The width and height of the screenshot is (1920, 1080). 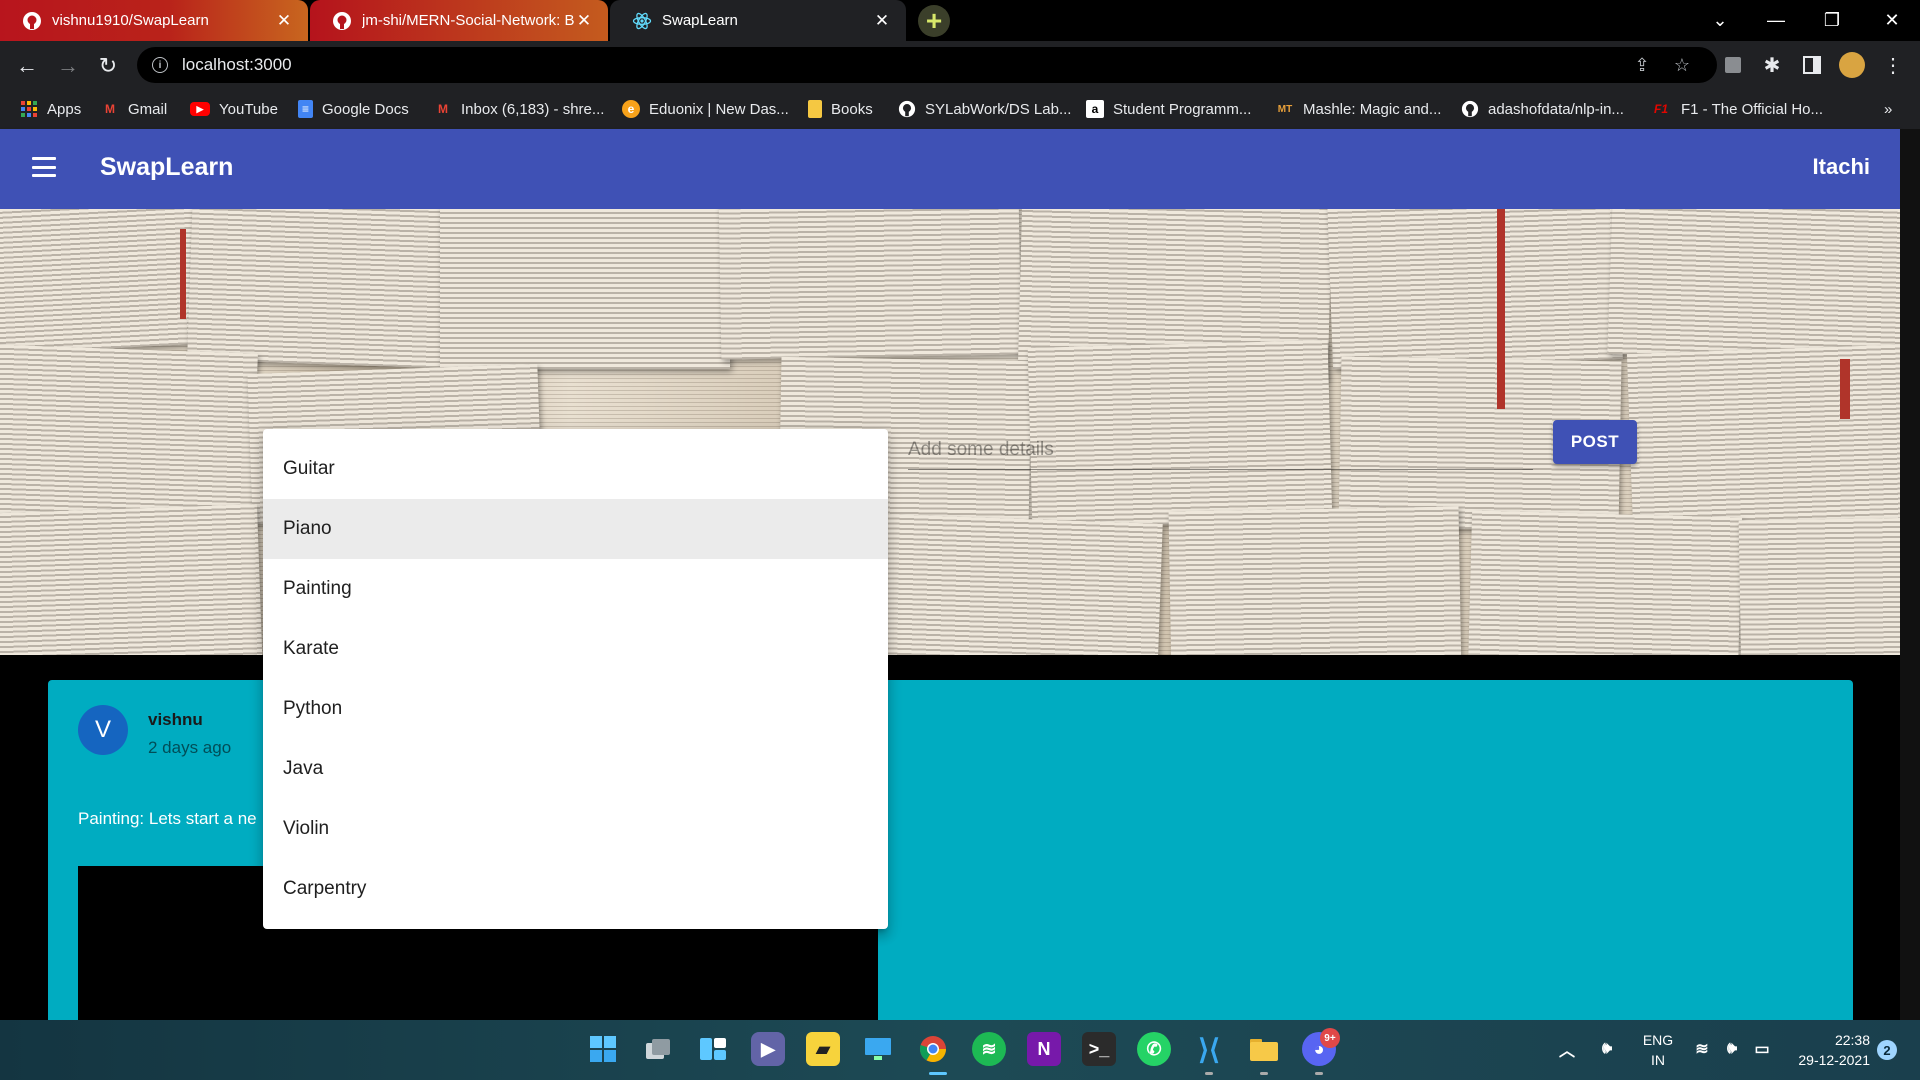 What do you see at coordinates (575, 709) in the screenshot?
I see `menu-item-python: Python` at bounding box center [575, 709].